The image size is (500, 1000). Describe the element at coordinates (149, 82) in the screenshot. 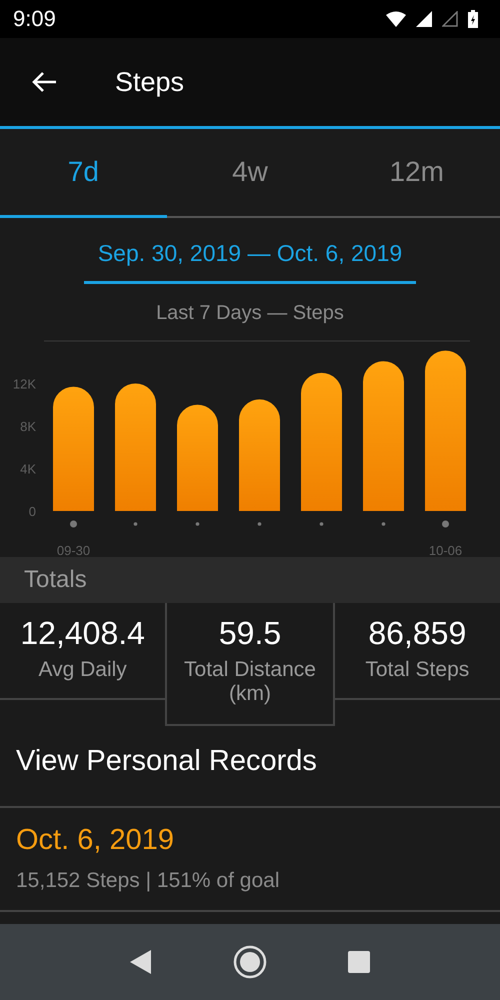

I see `screen-title: Steps` at that location.